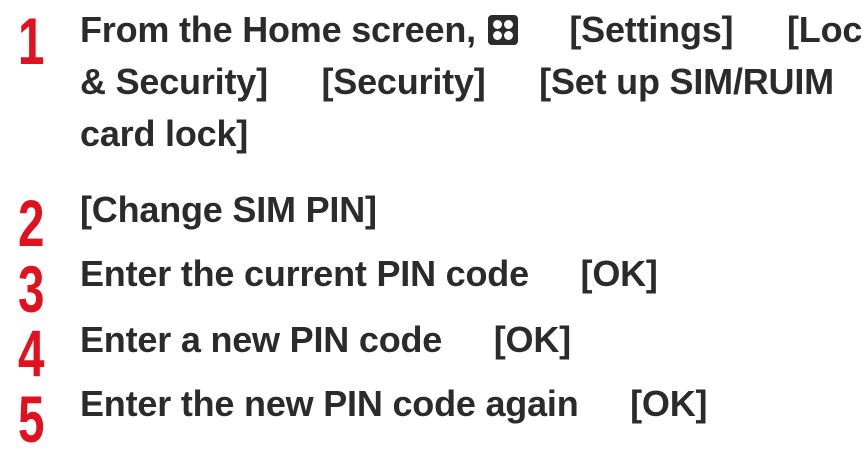 The width and height of the screenshot is (863, 456). Describe the element at coordinates (329, 403) in the screenshot. I see `step-instruction: Enter the new PIN code again` at that location.